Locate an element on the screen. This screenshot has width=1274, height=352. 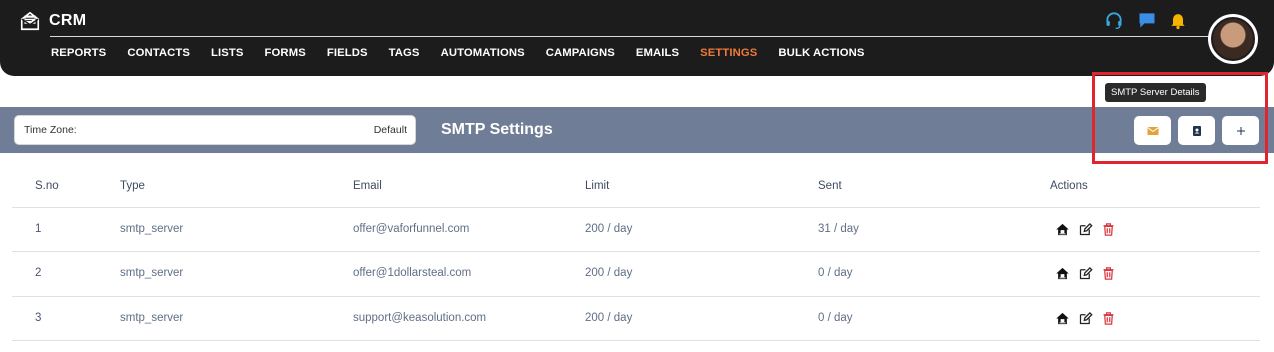
cell-email: offer@vaforfunnel.com is located at coordinates (411, 229).